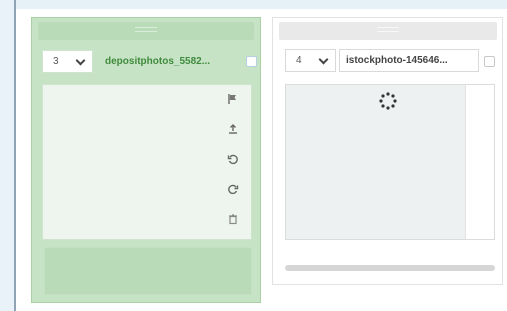 Image resolution: width=507 pixels, height=311 pixels. Describe the element at coordinates (67, 61) in the screenshot. I see `order-select: 3` at that location.